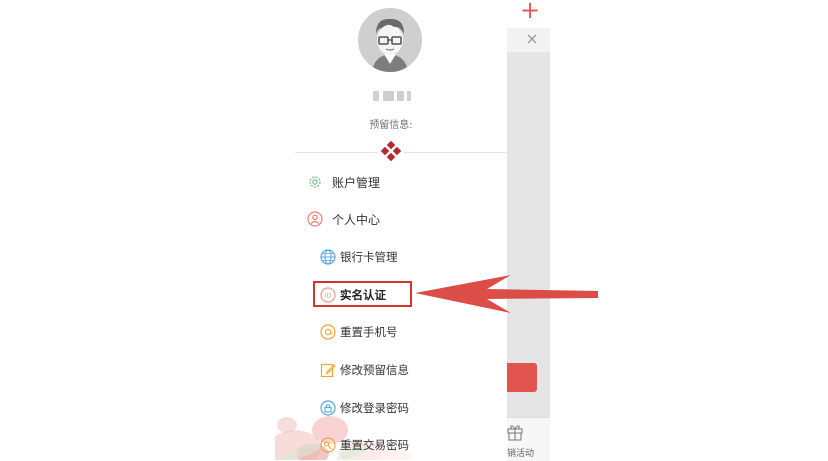 The width and height of the screenshot is (828, 461). I want to click on menu-label: 修改预留信息, so click(374, 370).